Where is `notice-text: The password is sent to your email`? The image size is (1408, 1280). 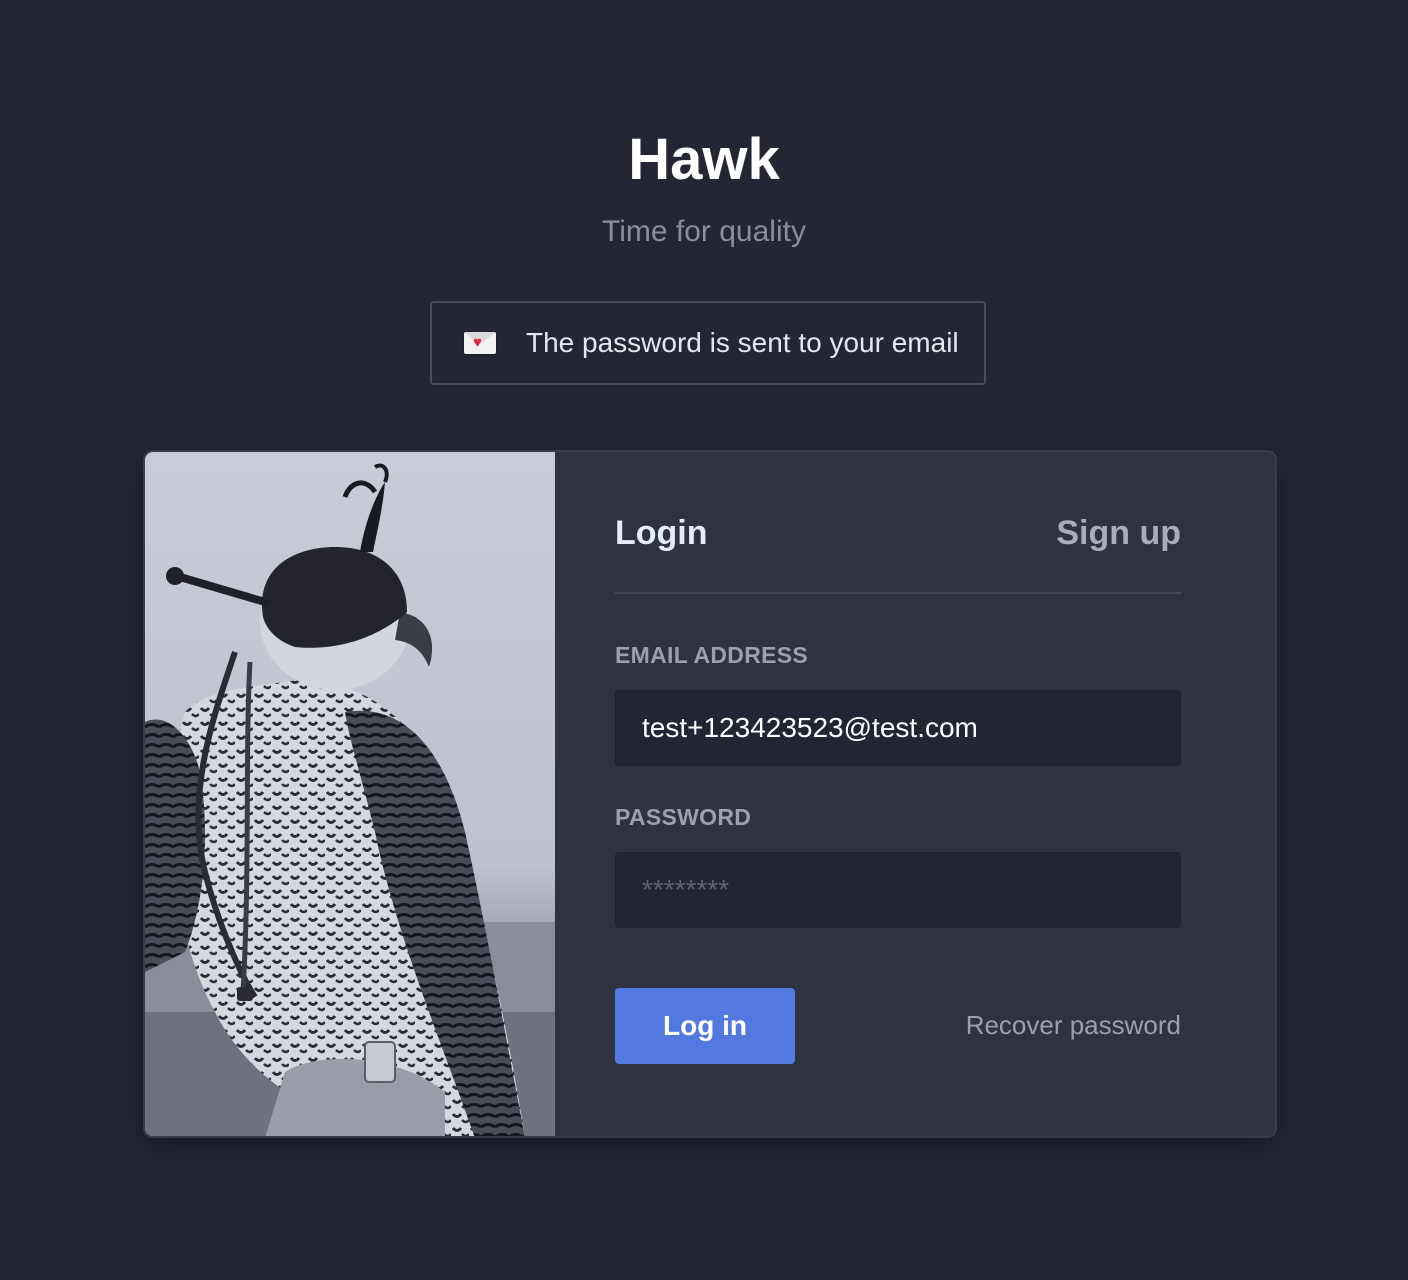
notice-text: The password is sent to your email is located at coordinates (742, 342).